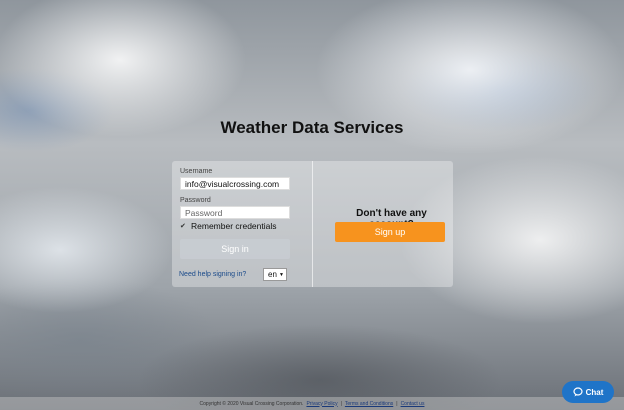  I want to click on privacy-link: Privacy Policy, so click(321, 404).